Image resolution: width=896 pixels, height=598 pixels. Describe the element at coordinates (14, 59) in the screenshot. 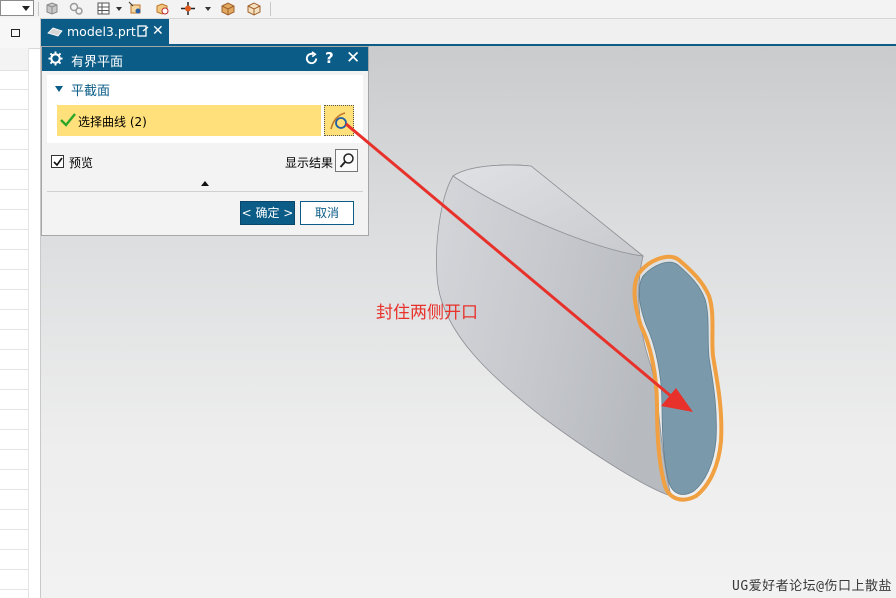

I see `navigator-column-header` at that location.